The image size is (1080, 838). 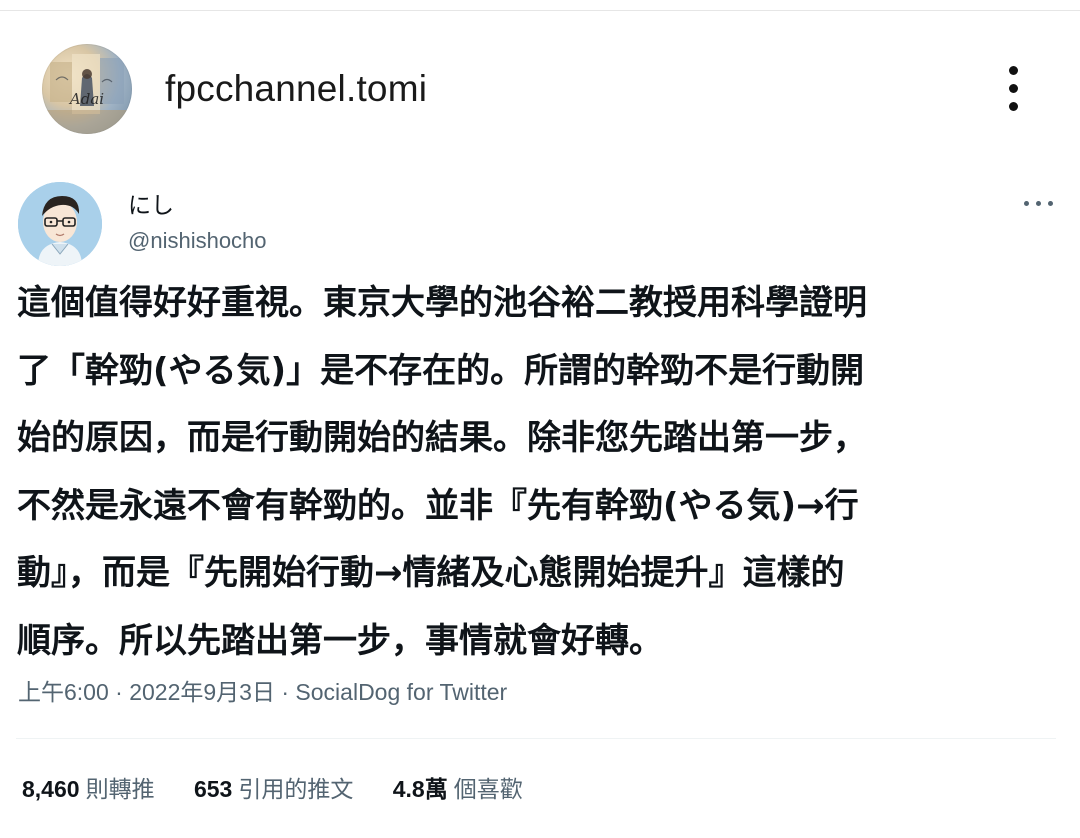 What do you see at coordinates (1014, 90) in the screenshot?
I see `kebab-vertical-icon` at bounding box center [1014, 90].